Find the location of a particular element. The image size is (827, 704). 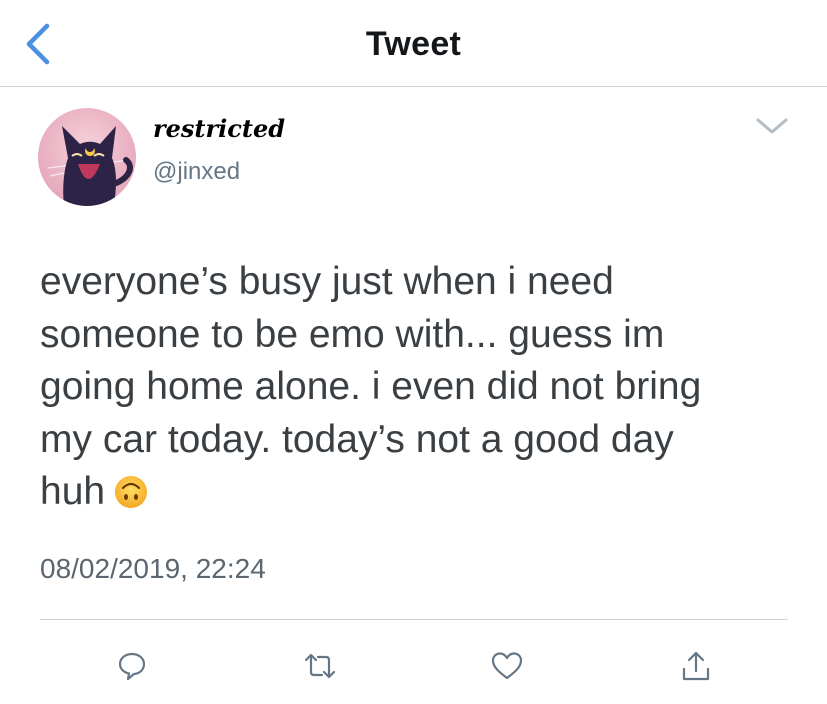

avatar is located at coordinates (87, 157).